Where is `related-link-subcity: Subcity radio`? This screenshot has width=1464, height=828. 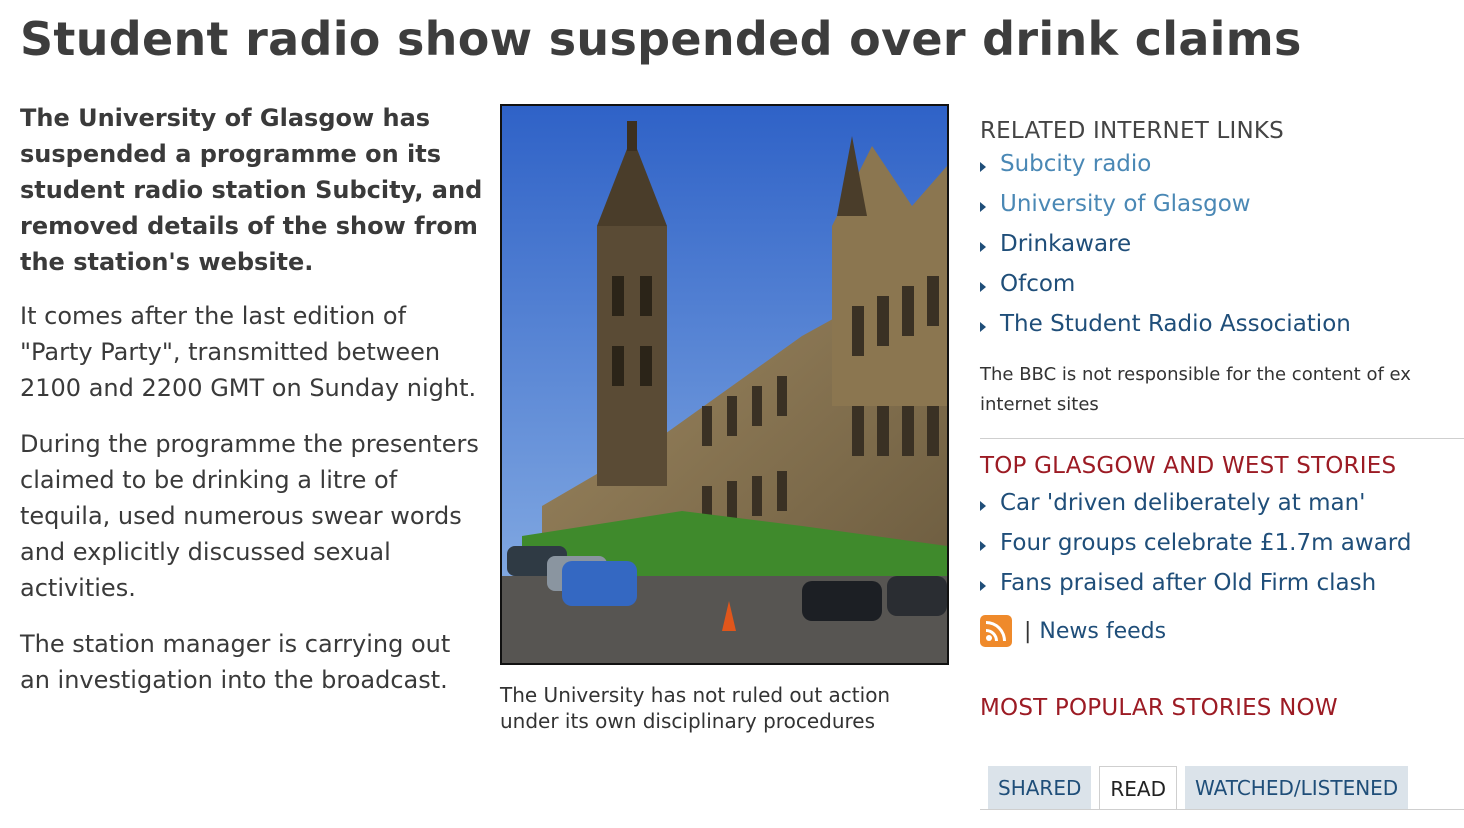
related-link-subcity: Subcity radio is located at coordinates (1075, 164).